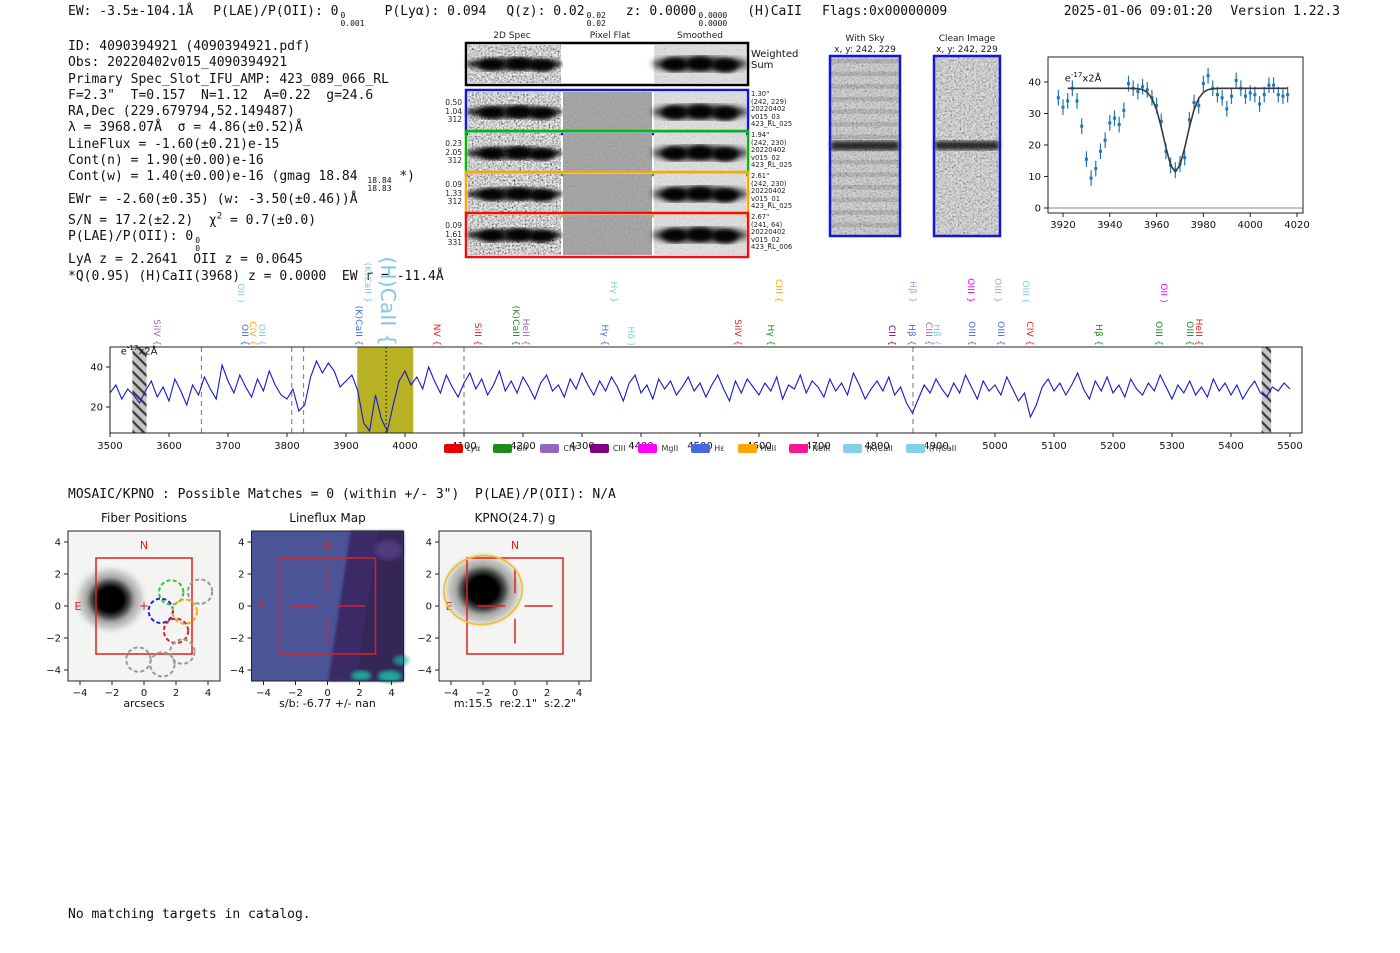 The height and width of the screenshot is (953, 1400). What do you see at coordinates (1038, 209) in the screenshot?
I see `inset-ytick: 0` at bounding box center [1038, 209].